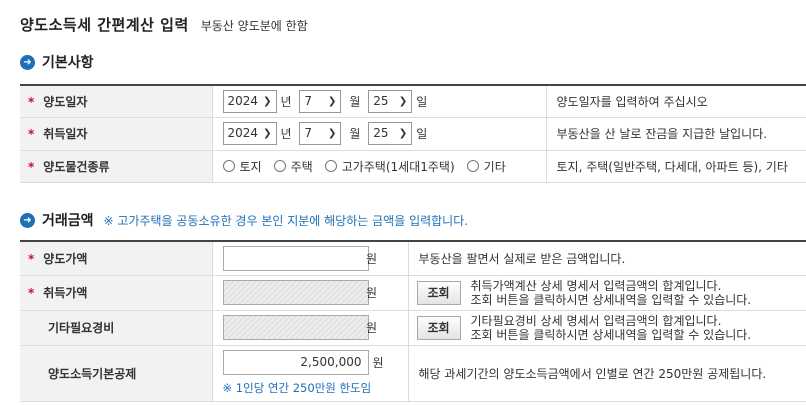 Image resolution: width=806 pixels, height=405 pixels. What do you see at coordinates (389, 166) in the screenshot?
I see `radio-luxury-house: 고가주택(1세대1주택)` at bounding box center [389, 166].